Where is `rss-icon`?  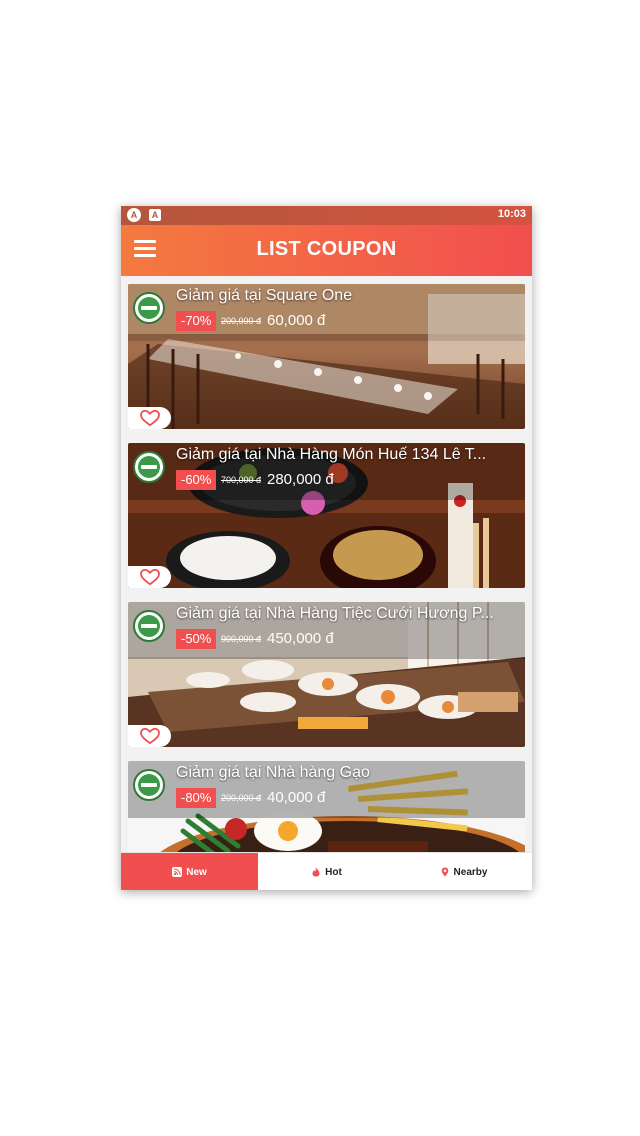 rss-icon is located at coordinates (177, 872).